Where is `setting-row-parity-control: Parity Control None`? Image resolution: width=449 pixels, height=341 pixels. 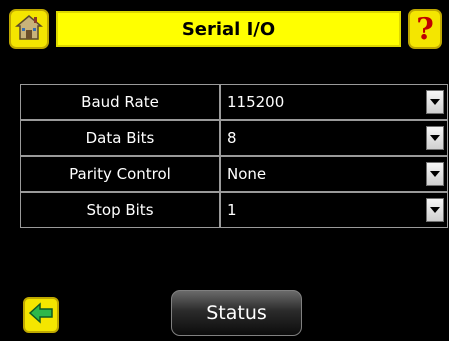 setting-row-parity-control: Parity Control None is located at coordinates (234, 175).